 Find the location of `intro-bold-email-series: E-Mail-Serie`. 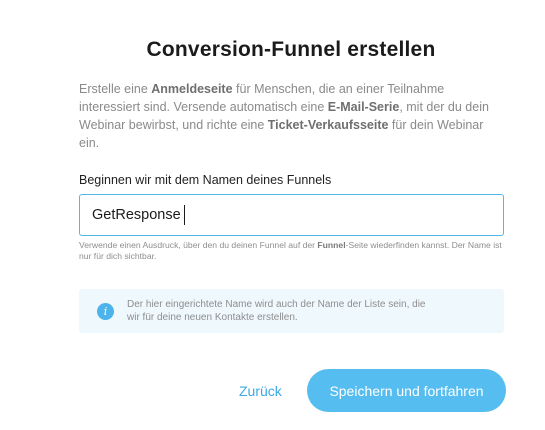

intro-bold-email-series: E-Mail-Serie is located at coordinates (363, 107).